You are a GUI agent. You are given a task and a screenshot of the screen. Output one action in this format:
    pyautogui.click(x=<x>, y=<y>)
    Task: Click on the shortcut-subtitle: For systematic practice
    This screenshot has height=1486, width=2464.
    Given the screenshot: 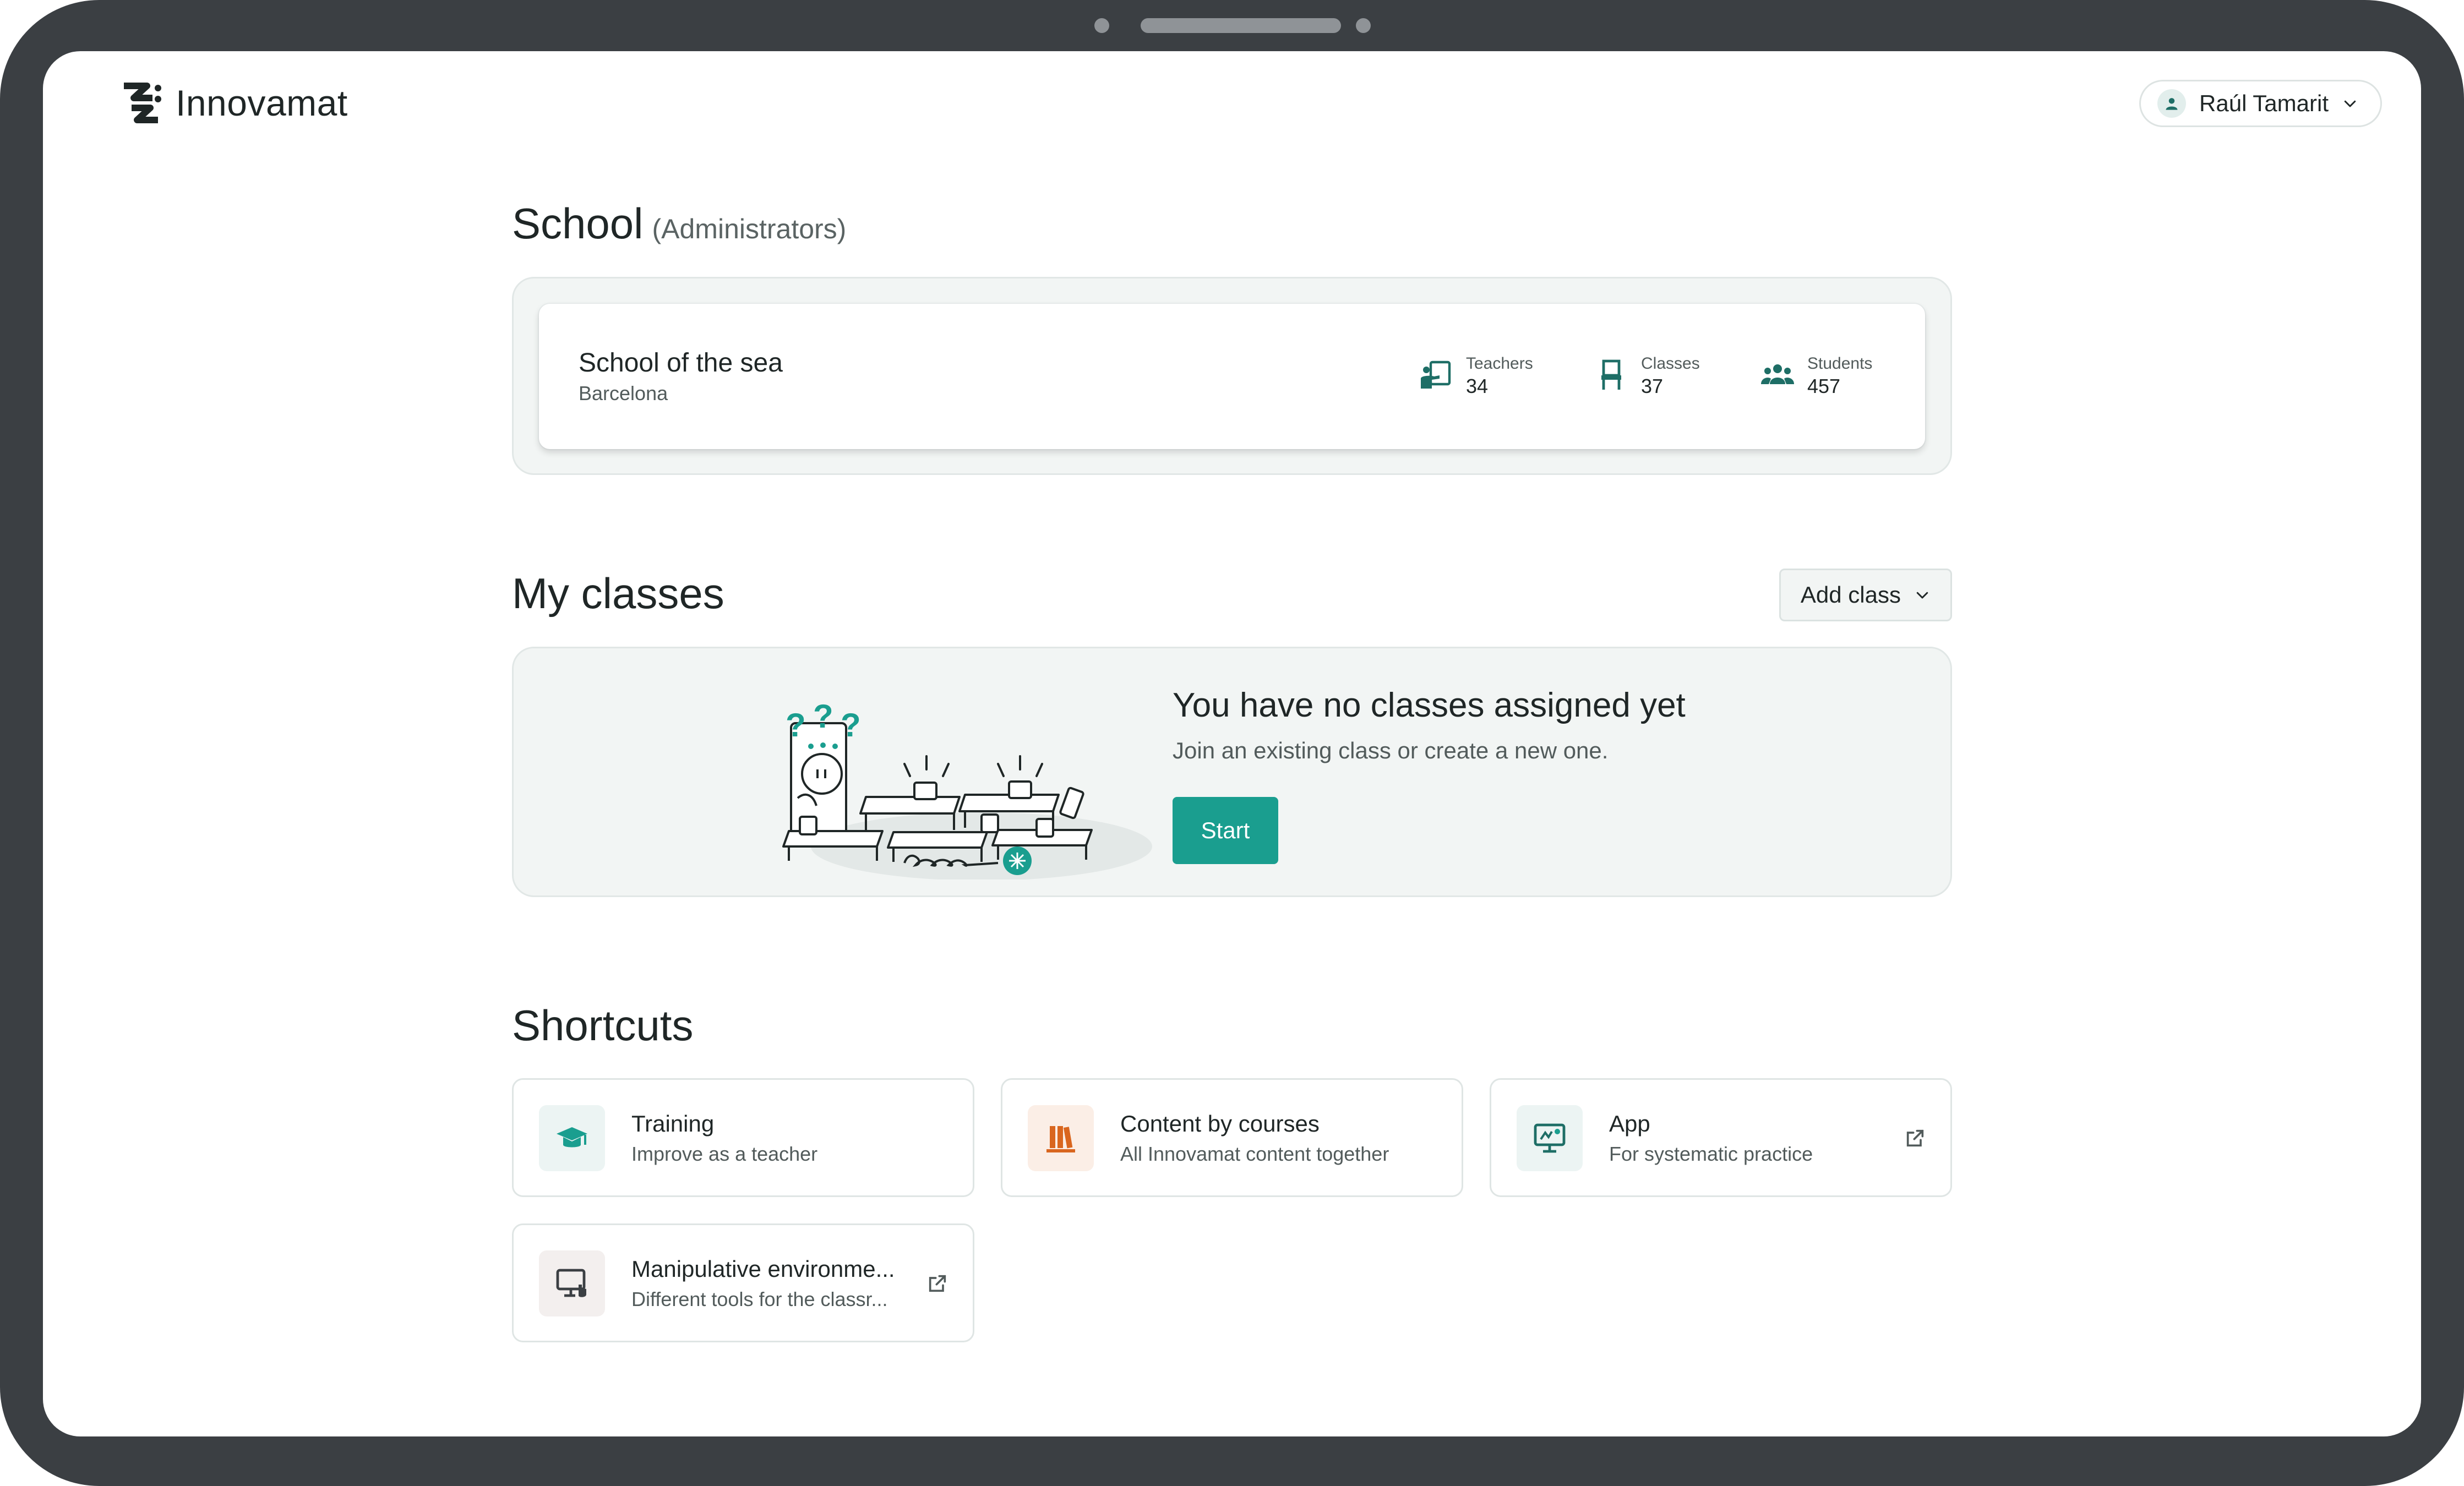 What is the action you would take?
    pyautogui.click(x=1711, y=1154)
    